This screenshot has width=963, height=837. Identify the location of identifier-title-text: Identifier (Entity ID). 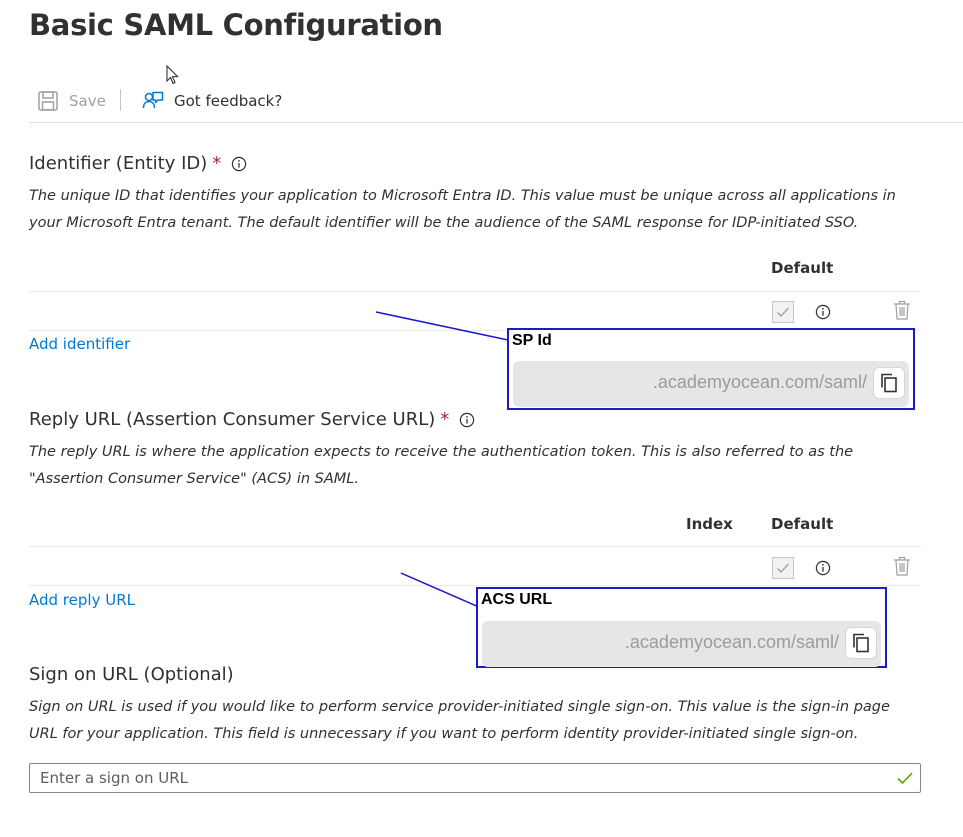
(118, 163).